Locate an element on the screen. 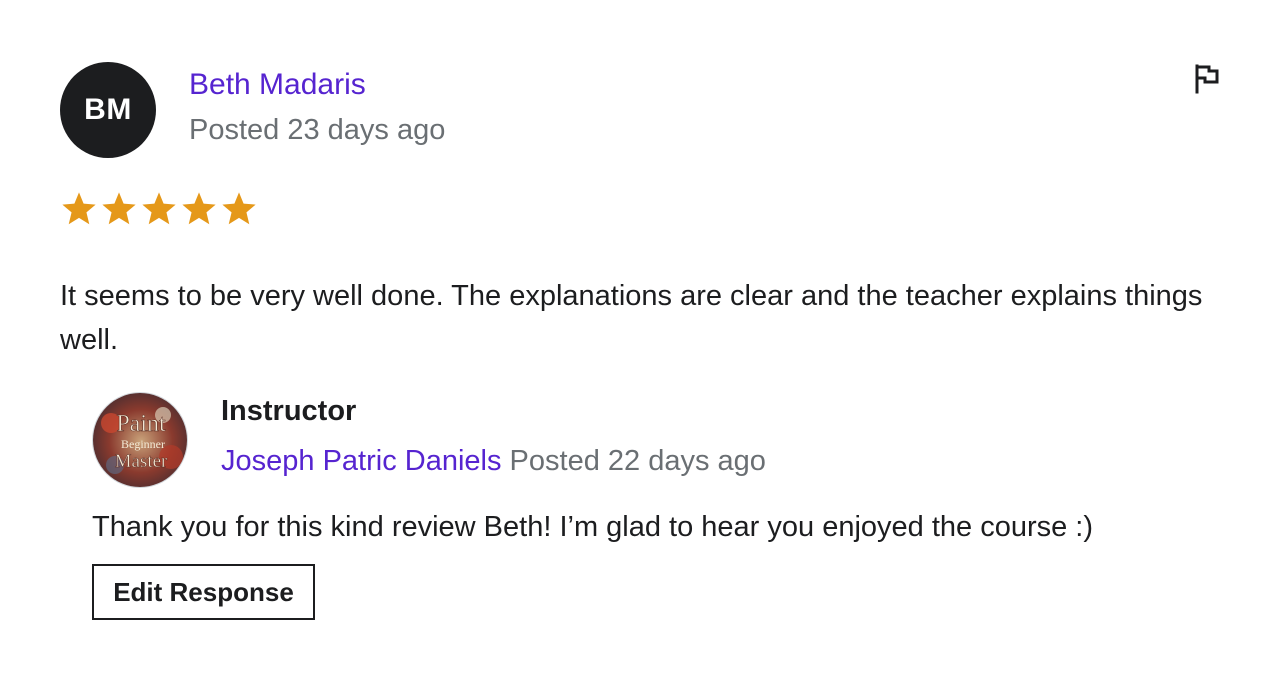 The image size is (1284, 682). reviewer-name-link: Beth Madaris is located at coordinates (277, 85).